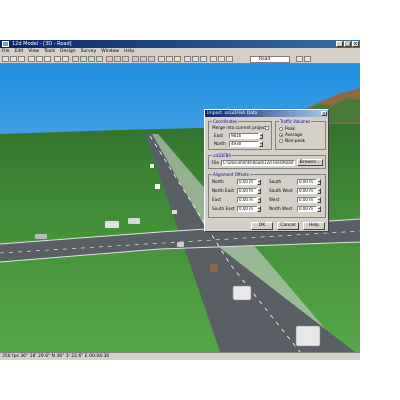 This screenshot has height=400, width=400. I want to click on file-group-title: ssGDFBA, so click(222, 155).